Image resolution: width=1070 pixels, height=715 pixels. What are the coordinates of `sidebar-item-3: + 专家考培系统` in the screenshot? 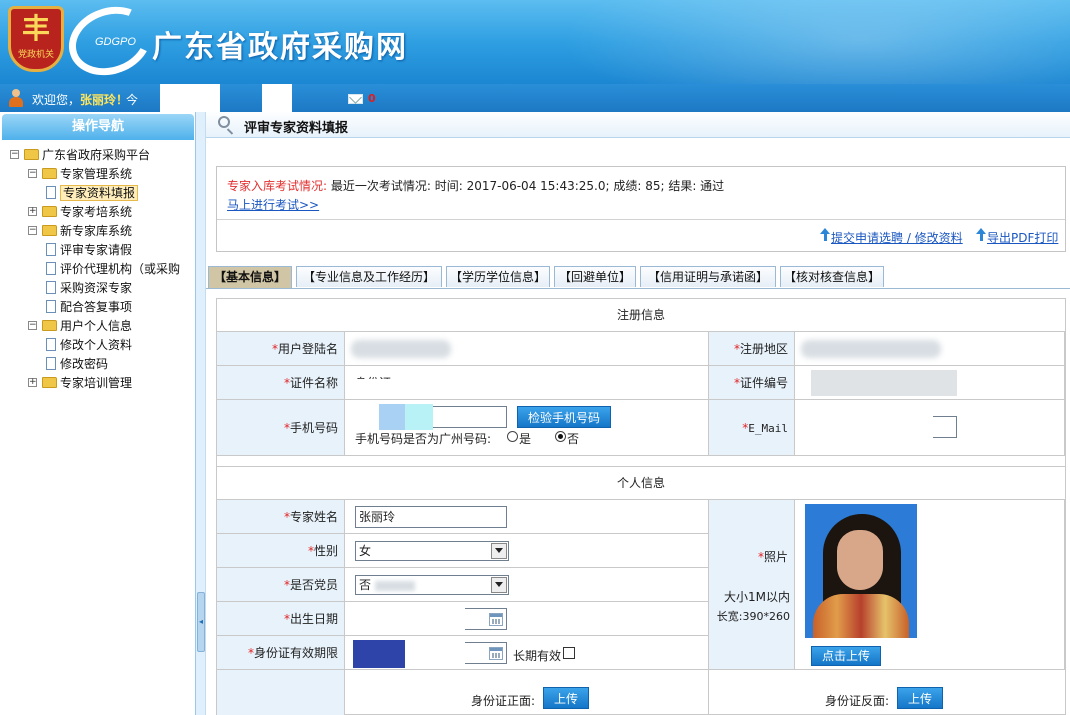 It's located at (80, 212).